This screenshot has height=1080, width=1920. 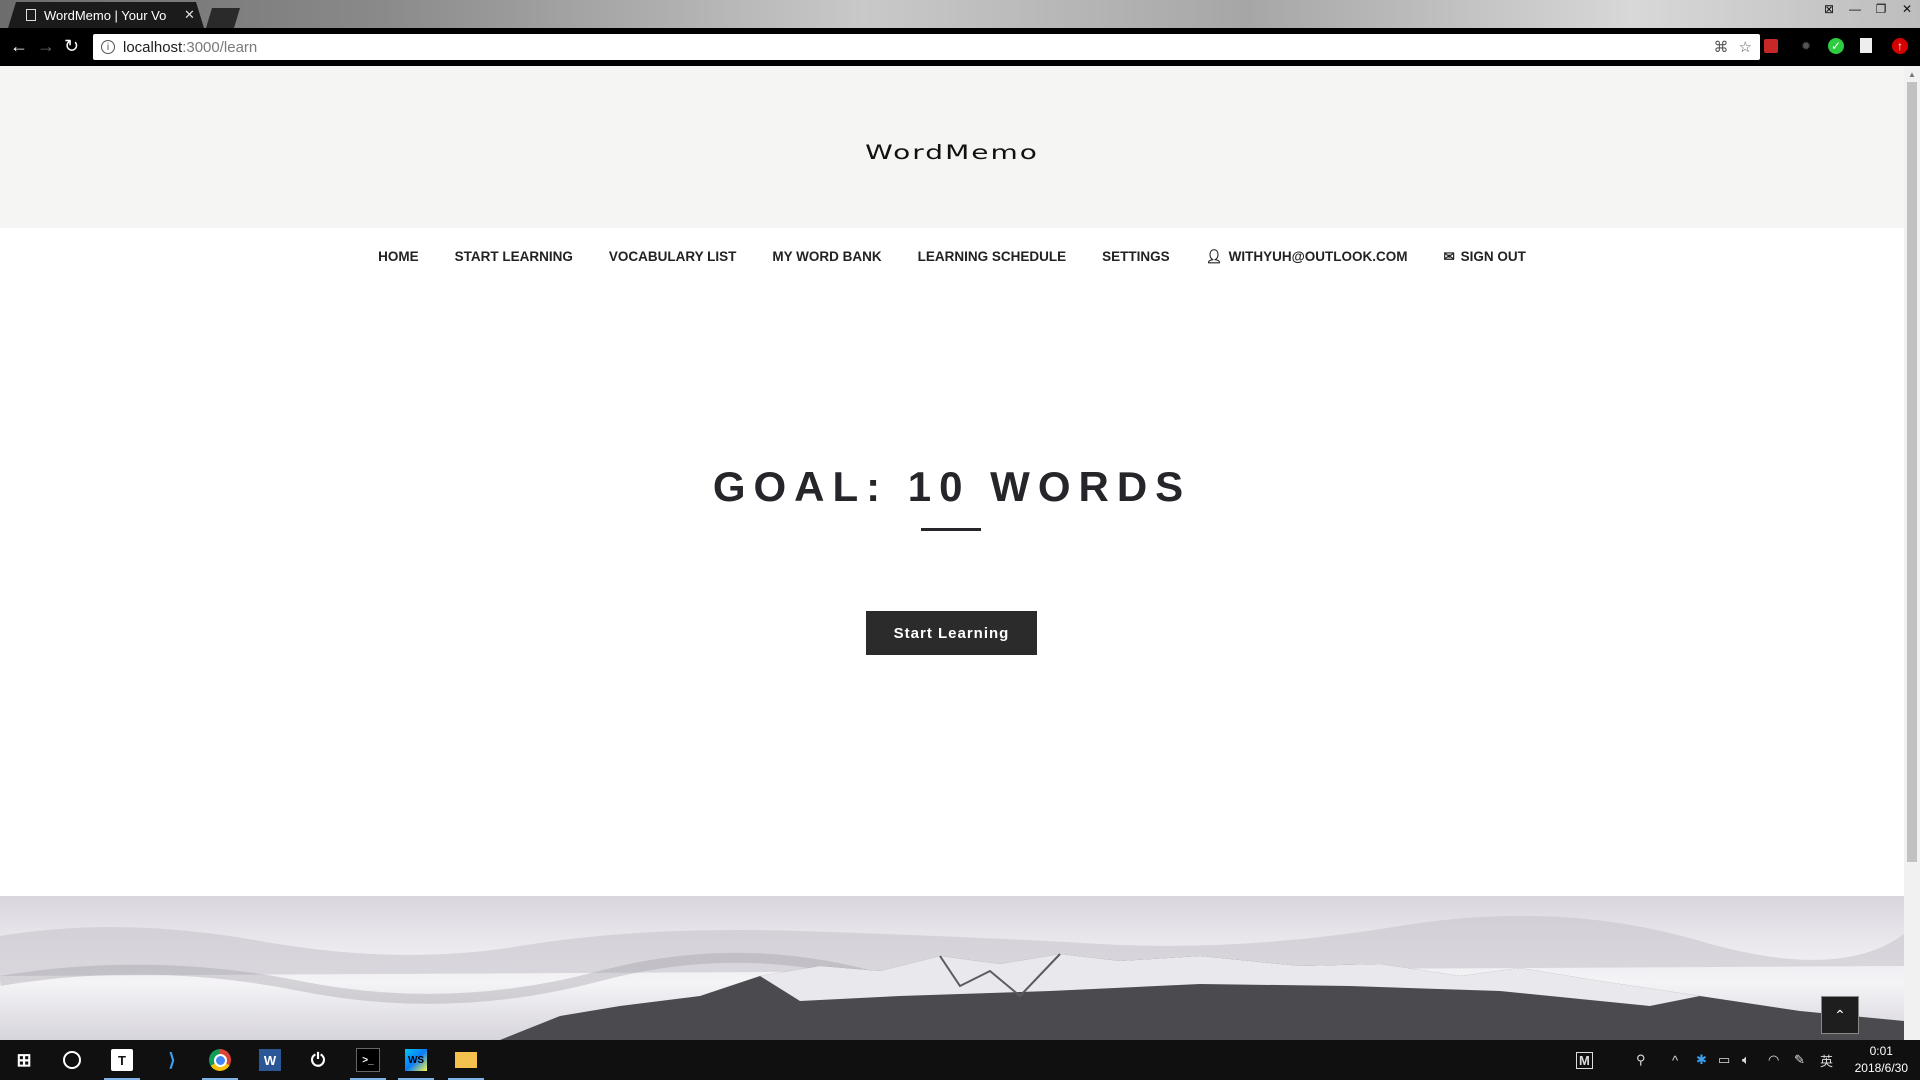 I want to click on extension-gear-icon: ✹, so click(x=1806, y=46).